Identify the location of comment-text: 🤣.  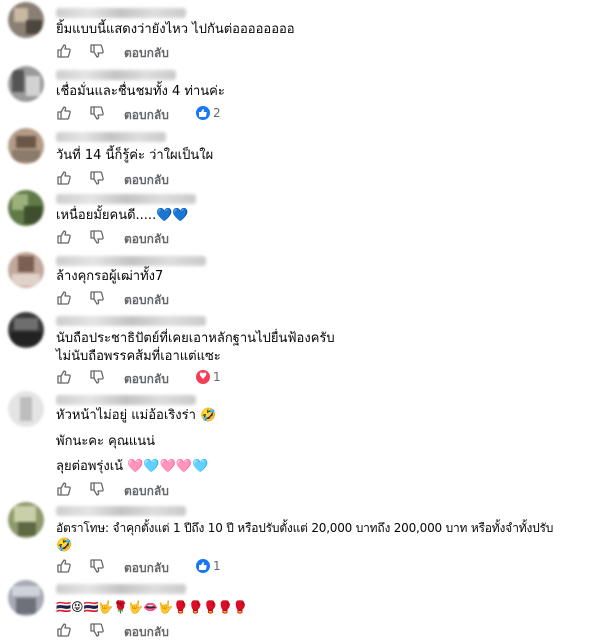
(64, 545).